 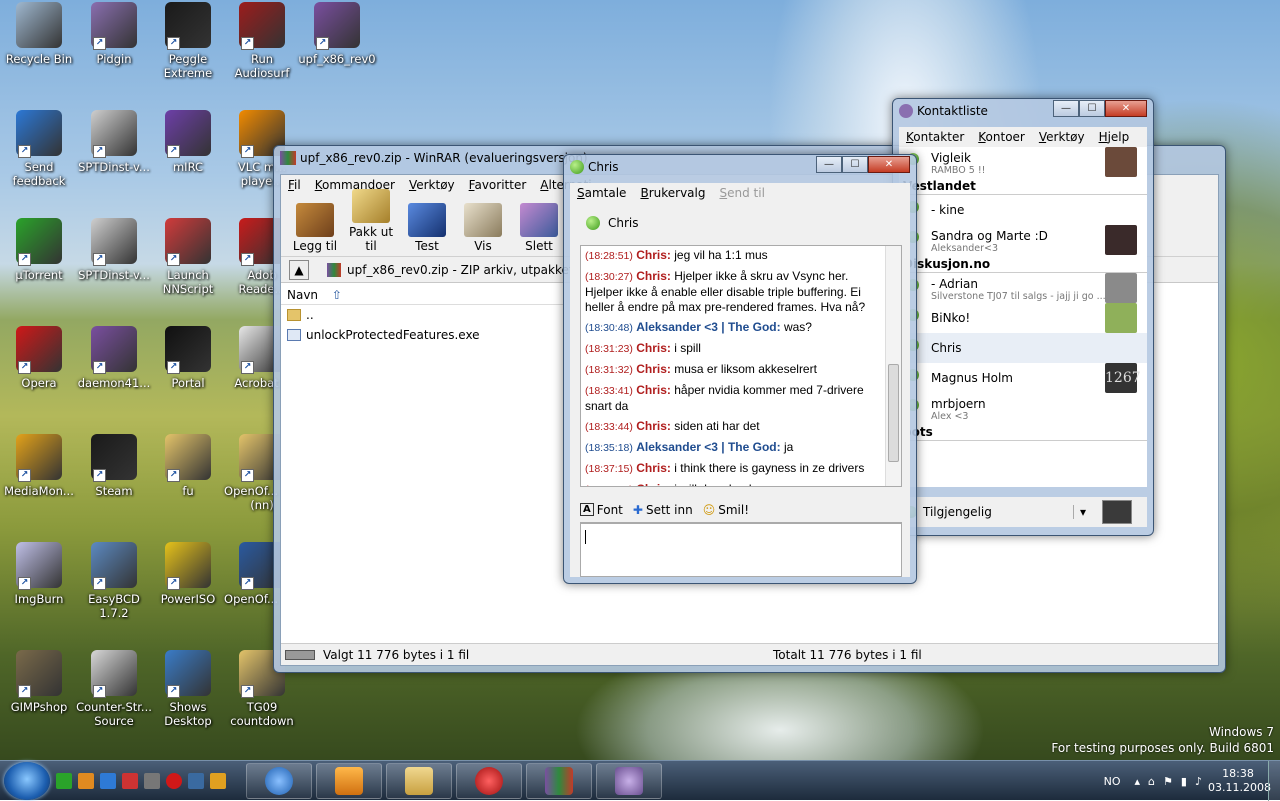 I want to click on opera-icon, so click(x=174, y=780).